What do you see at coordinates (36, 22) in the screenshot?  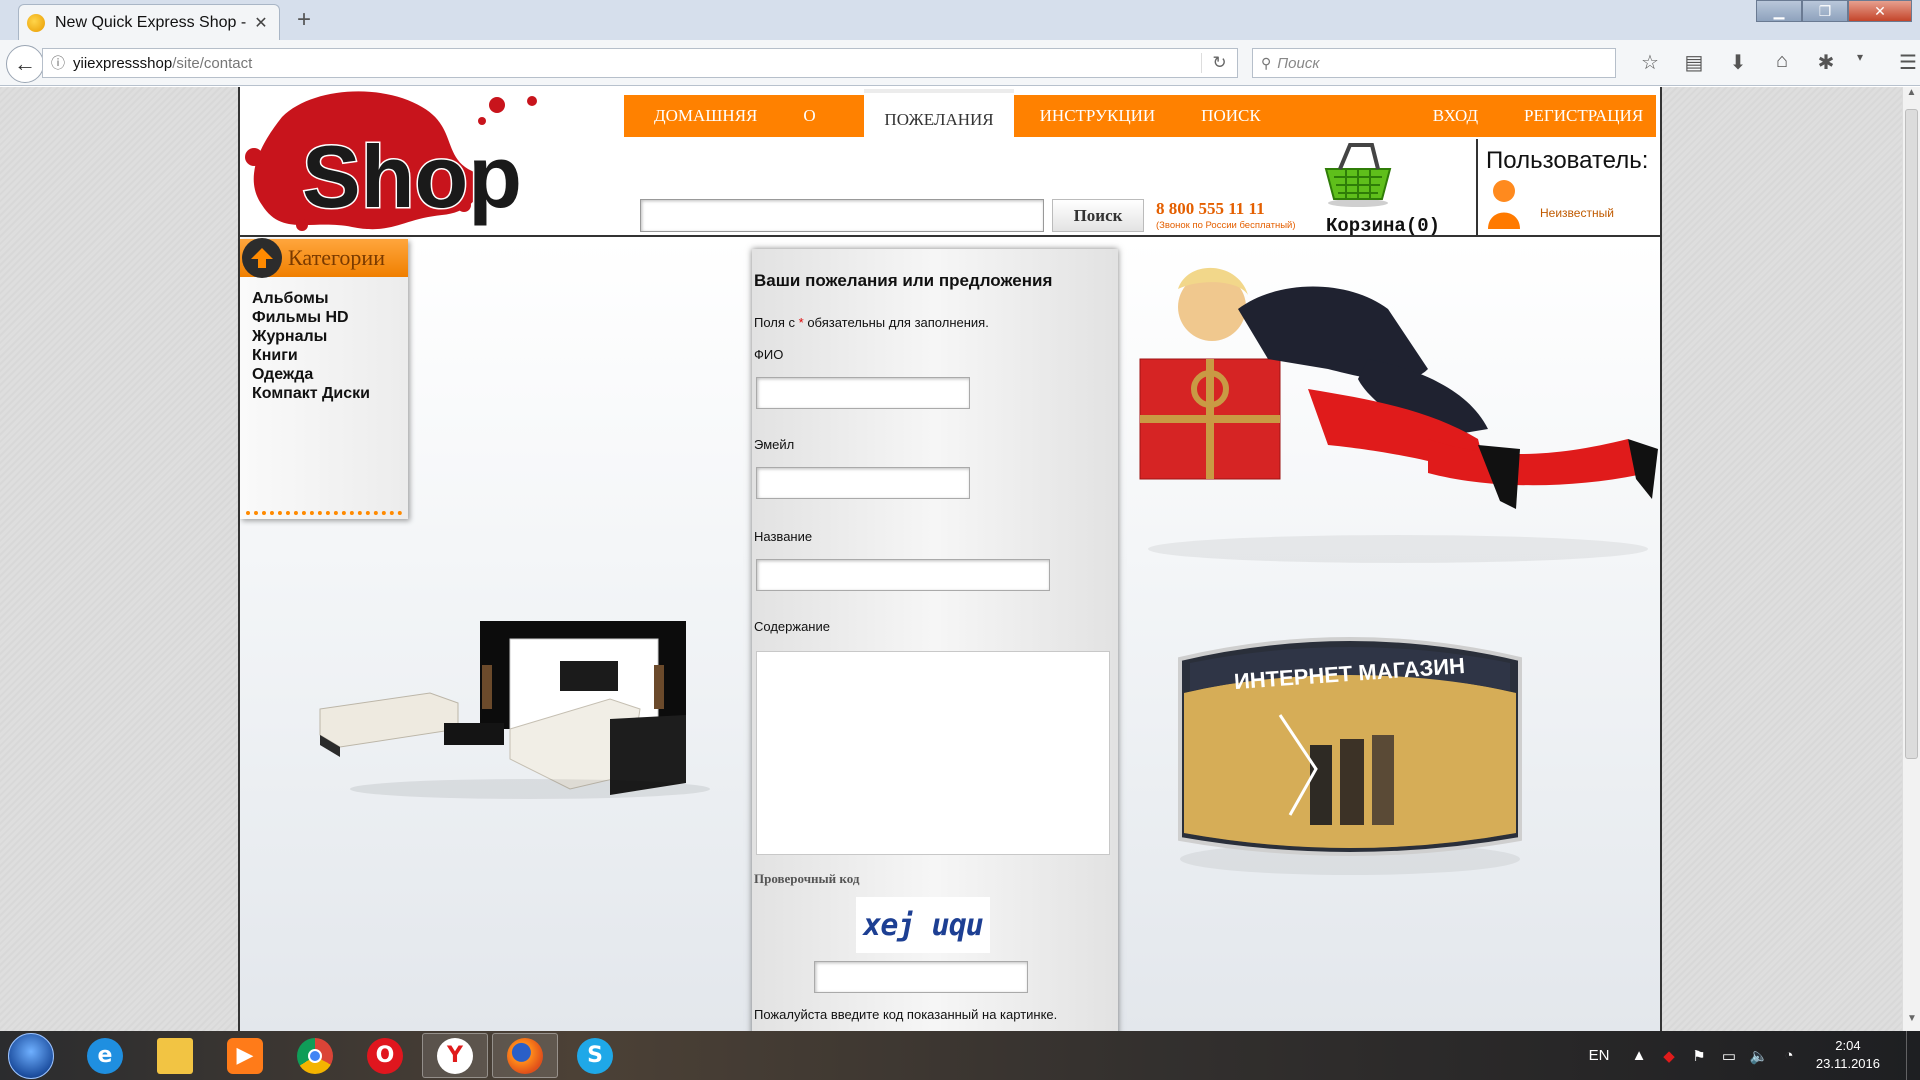 I see `favicon-icon` at bounding box center [36, 22].